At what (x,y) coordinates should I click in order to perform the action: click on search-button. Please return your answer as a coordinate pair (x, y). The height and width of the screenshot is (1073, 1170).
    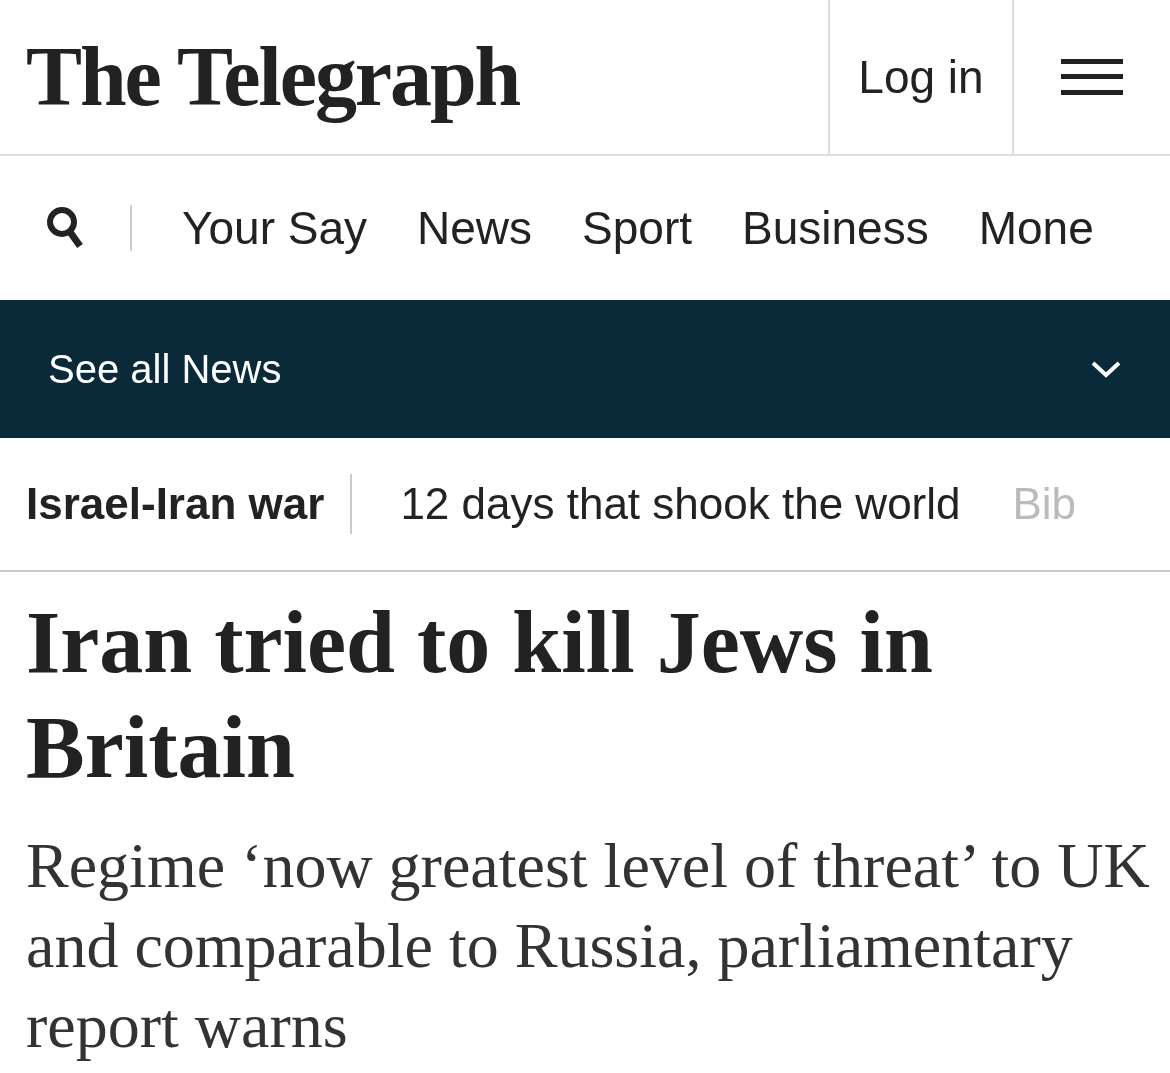
    Looking at the image, I should click on (65, 228).